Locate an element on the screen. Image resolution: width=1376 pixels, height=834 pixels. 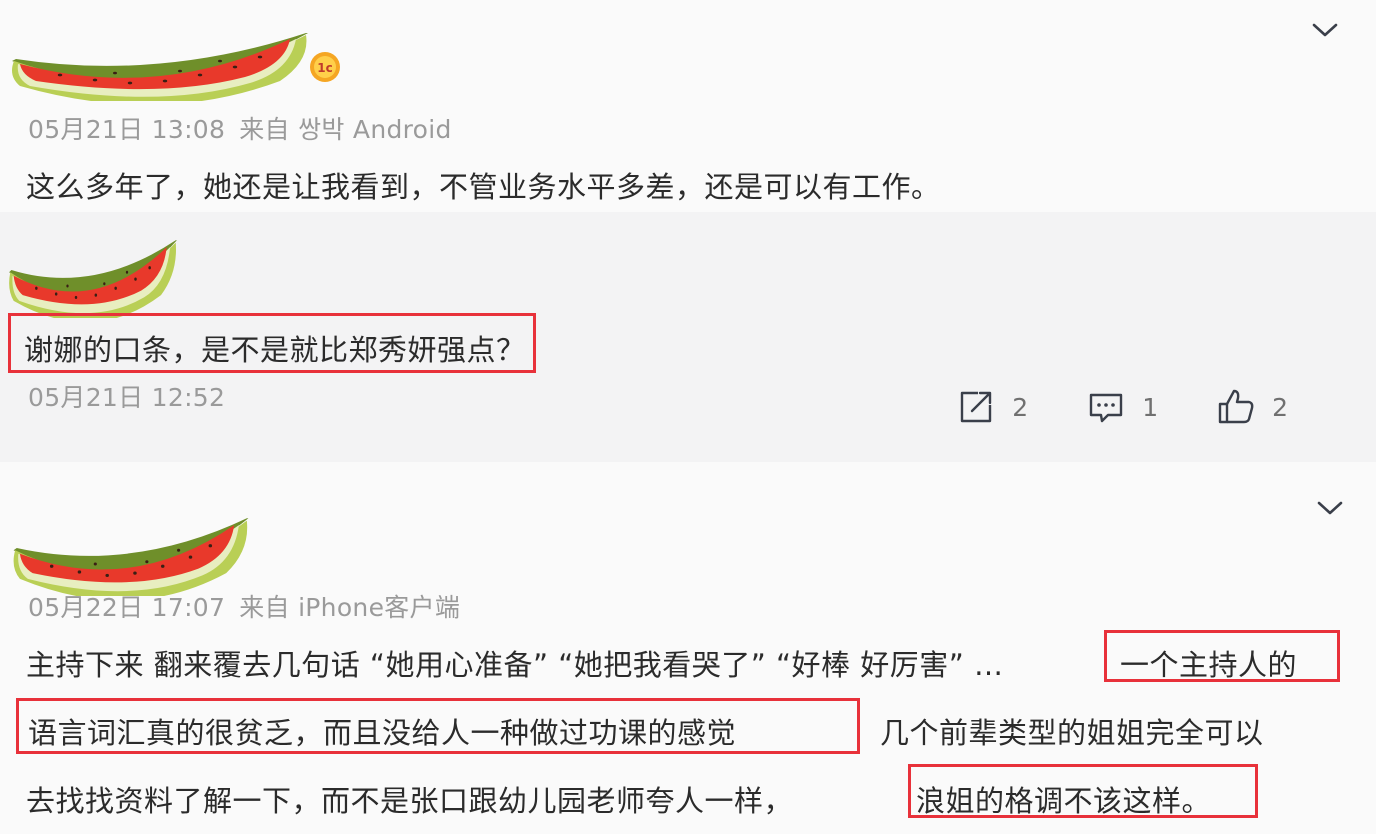
share-count: 2 is located at coordinates (1020, 407).